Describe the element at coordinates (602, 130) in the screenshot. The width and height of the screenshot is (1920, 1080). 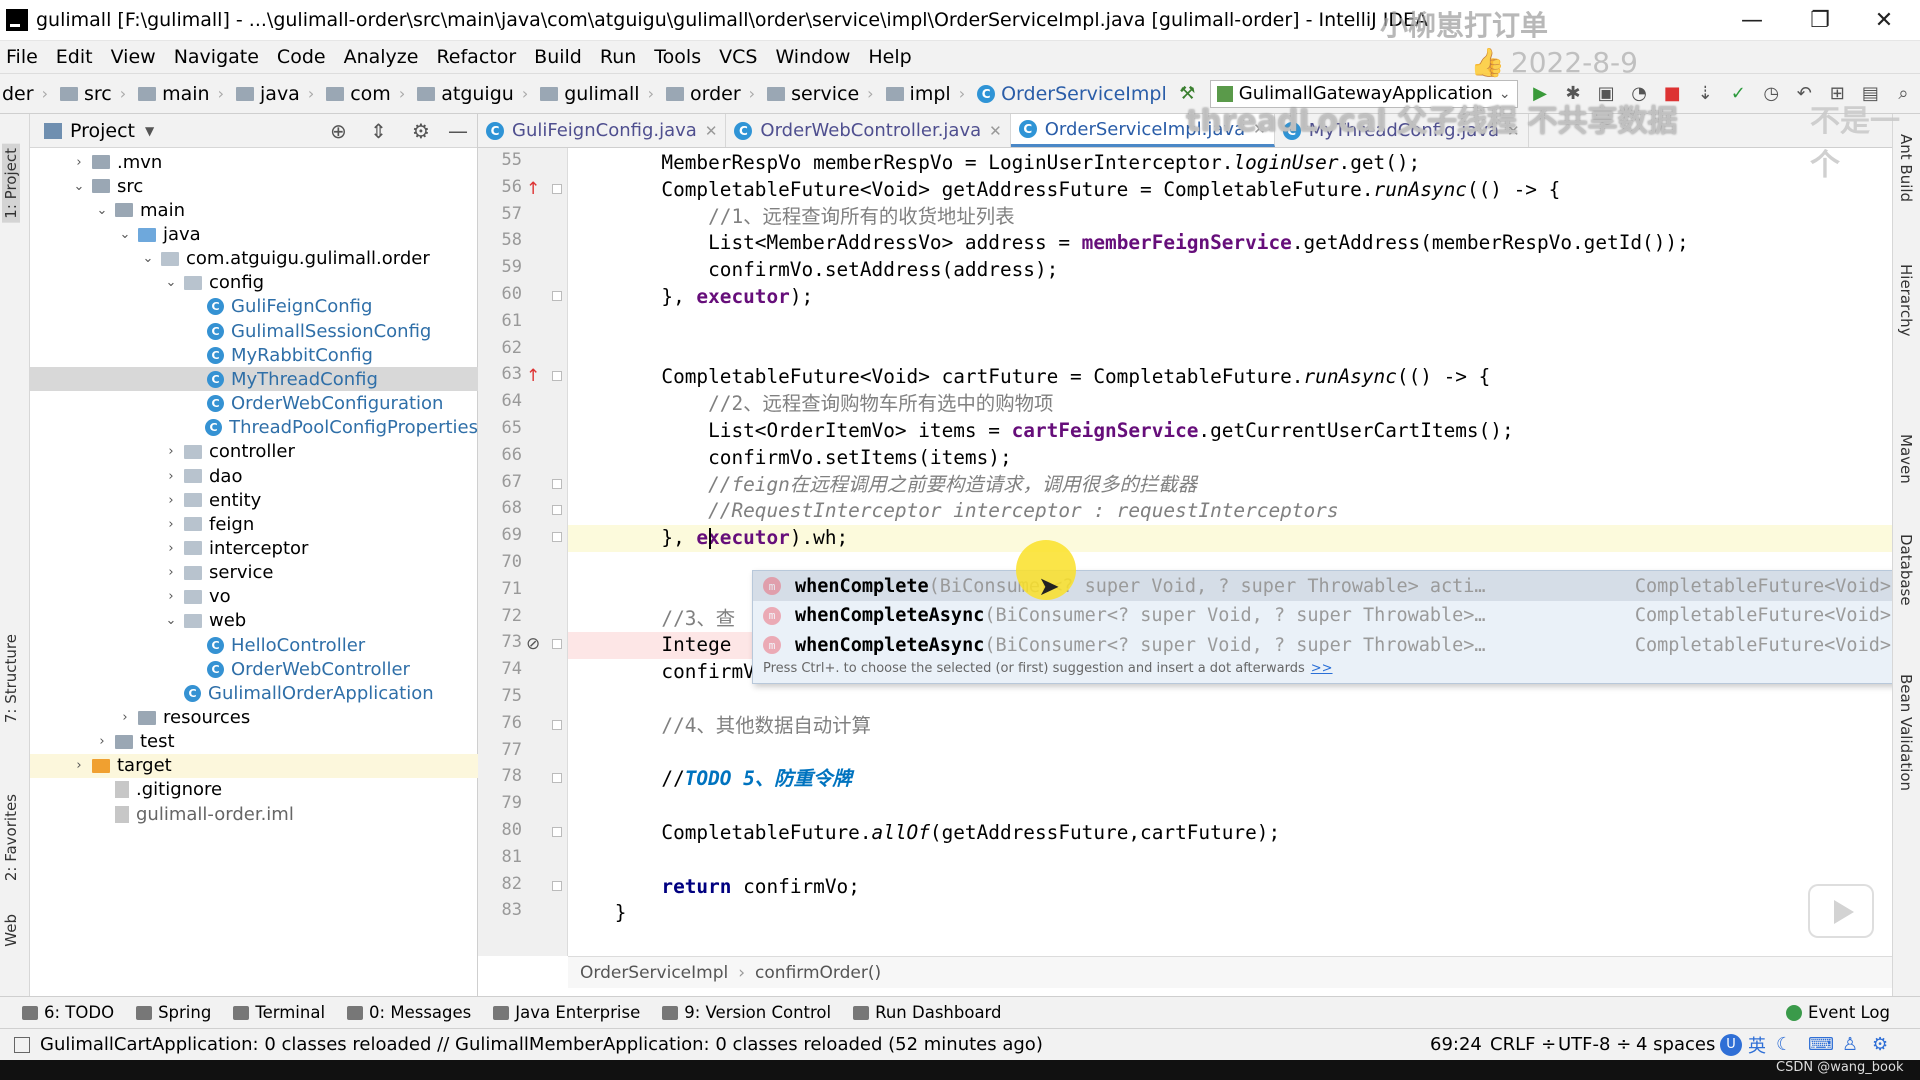
I see `tab-gulifeignconfig: C GuliFeignConfig.java ✕` at that location.